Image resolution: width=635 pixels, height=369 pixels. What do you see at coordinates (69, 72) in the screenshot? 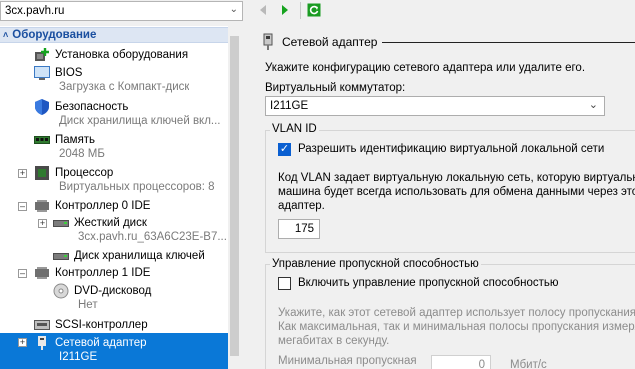
I see `tree-item-label: BIOS` at bounding box center [69, 72].